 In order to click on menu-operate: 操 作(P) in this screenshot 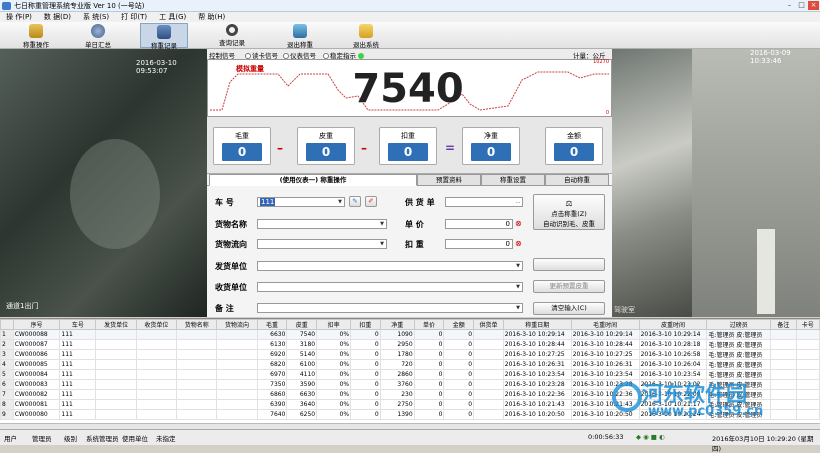, I will do `click(19, 17)`.